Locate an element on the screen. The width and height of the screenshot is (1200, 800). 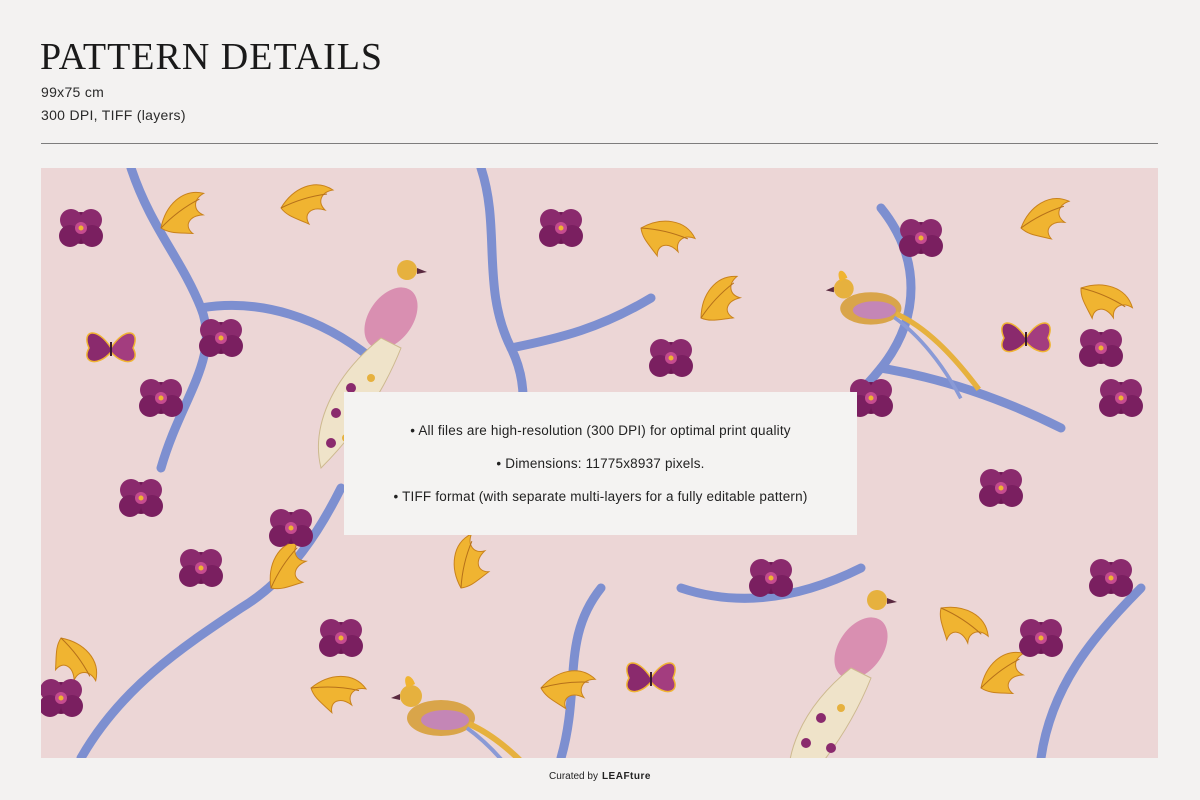
page-title: PATTERN DETAILS is located at coordinates (212, 57).